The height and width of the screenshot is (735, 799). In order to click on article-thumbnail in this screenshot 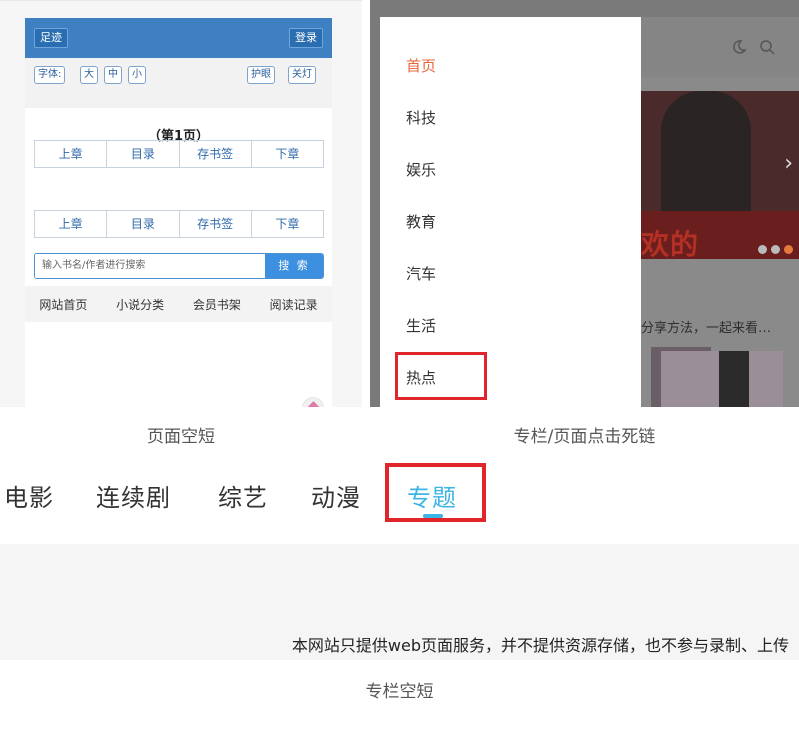, I will do `click(722, 379)`.